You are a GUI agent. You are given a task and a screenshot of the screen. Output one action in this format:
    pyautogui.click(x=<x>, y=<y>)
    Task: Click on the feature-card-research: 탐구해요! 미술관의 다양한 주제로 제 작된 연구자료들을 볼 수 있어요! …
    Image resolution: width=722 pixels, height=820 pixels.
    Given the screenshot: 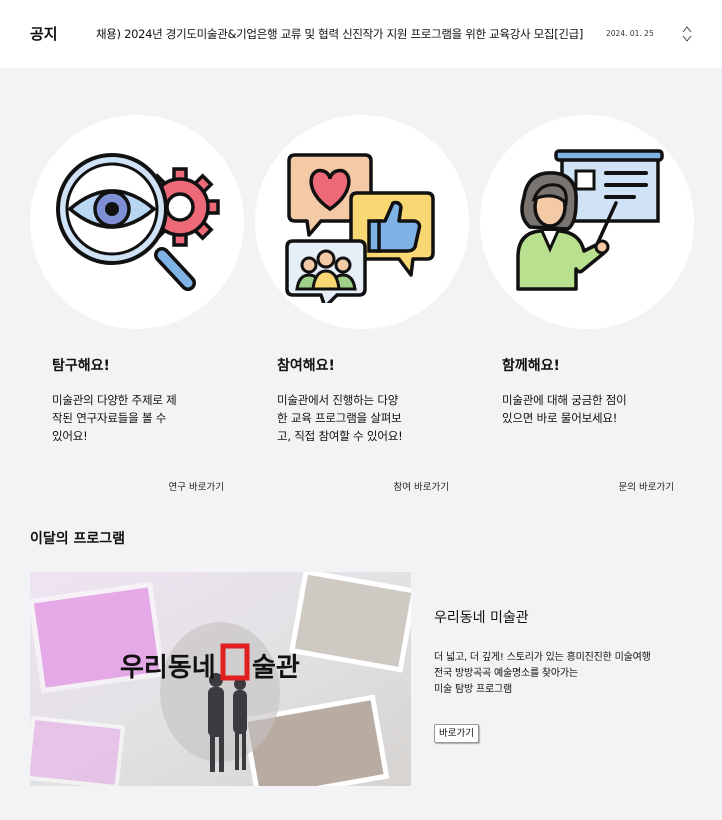 What is the action you would take?
    pyautogui.click(x=137, y=304)
    